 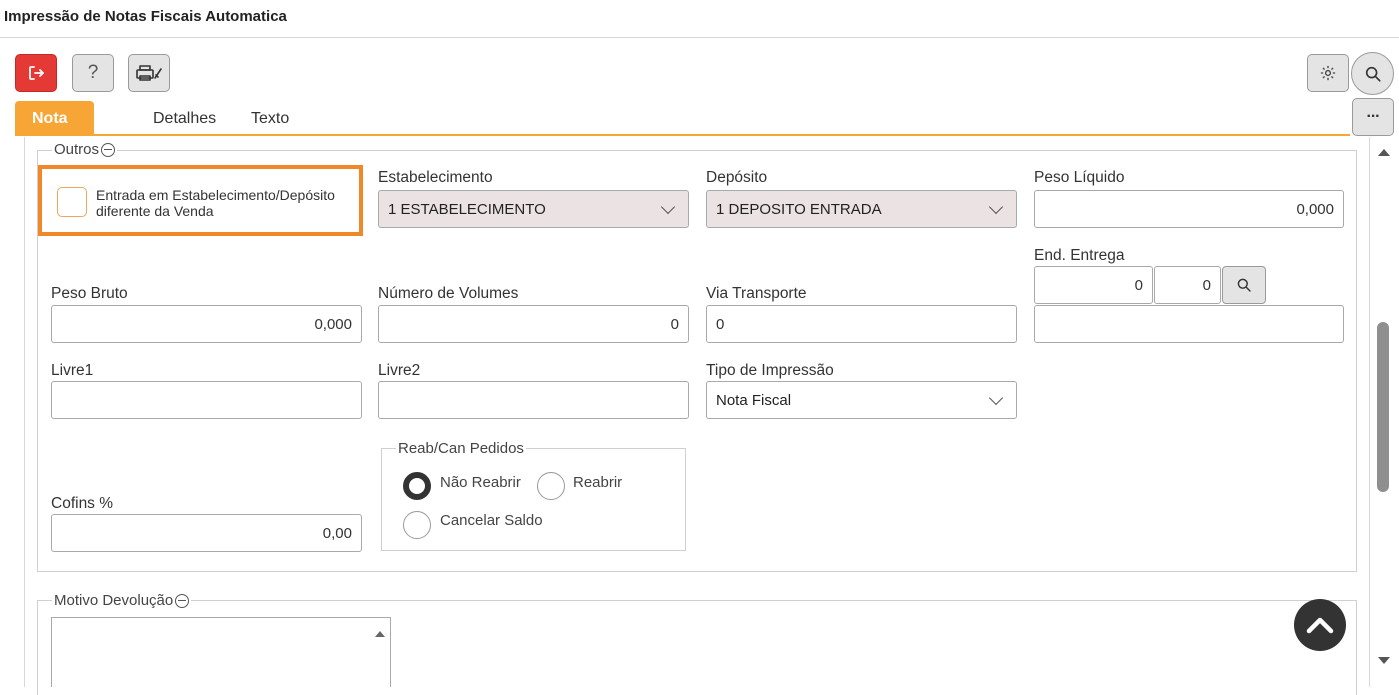 I want to click on radio-reabrir-label: Reabrir, so click(x=598, y=482).